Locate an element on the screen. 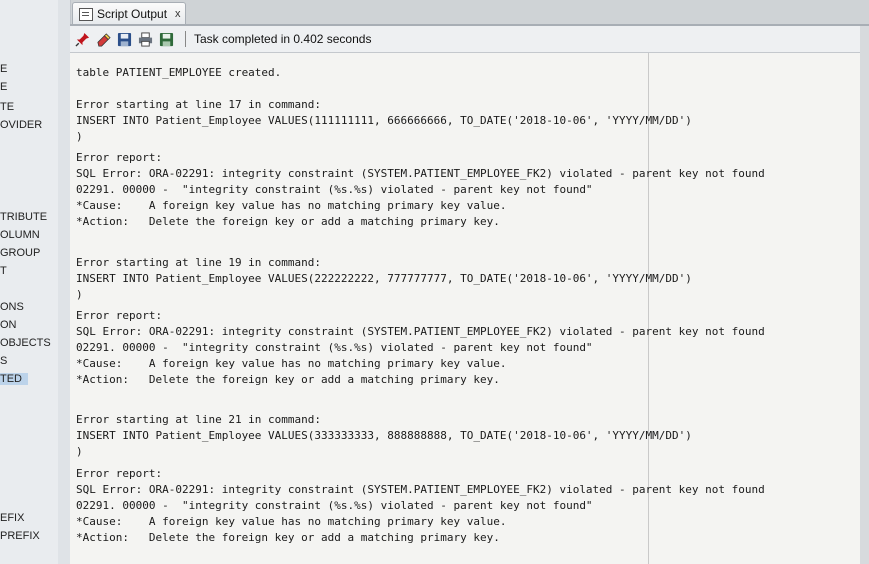  script-output-icon is located at coordinates (86, 14).